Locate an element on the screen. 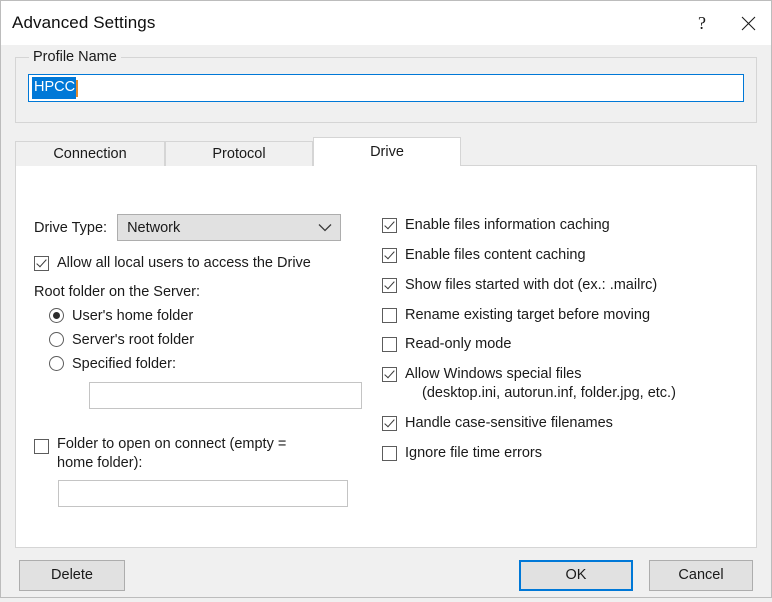 This screenshot has width=772, height=602. profile-name-groupbox: Profile Name HPCC is located at coordinates (386, 86).